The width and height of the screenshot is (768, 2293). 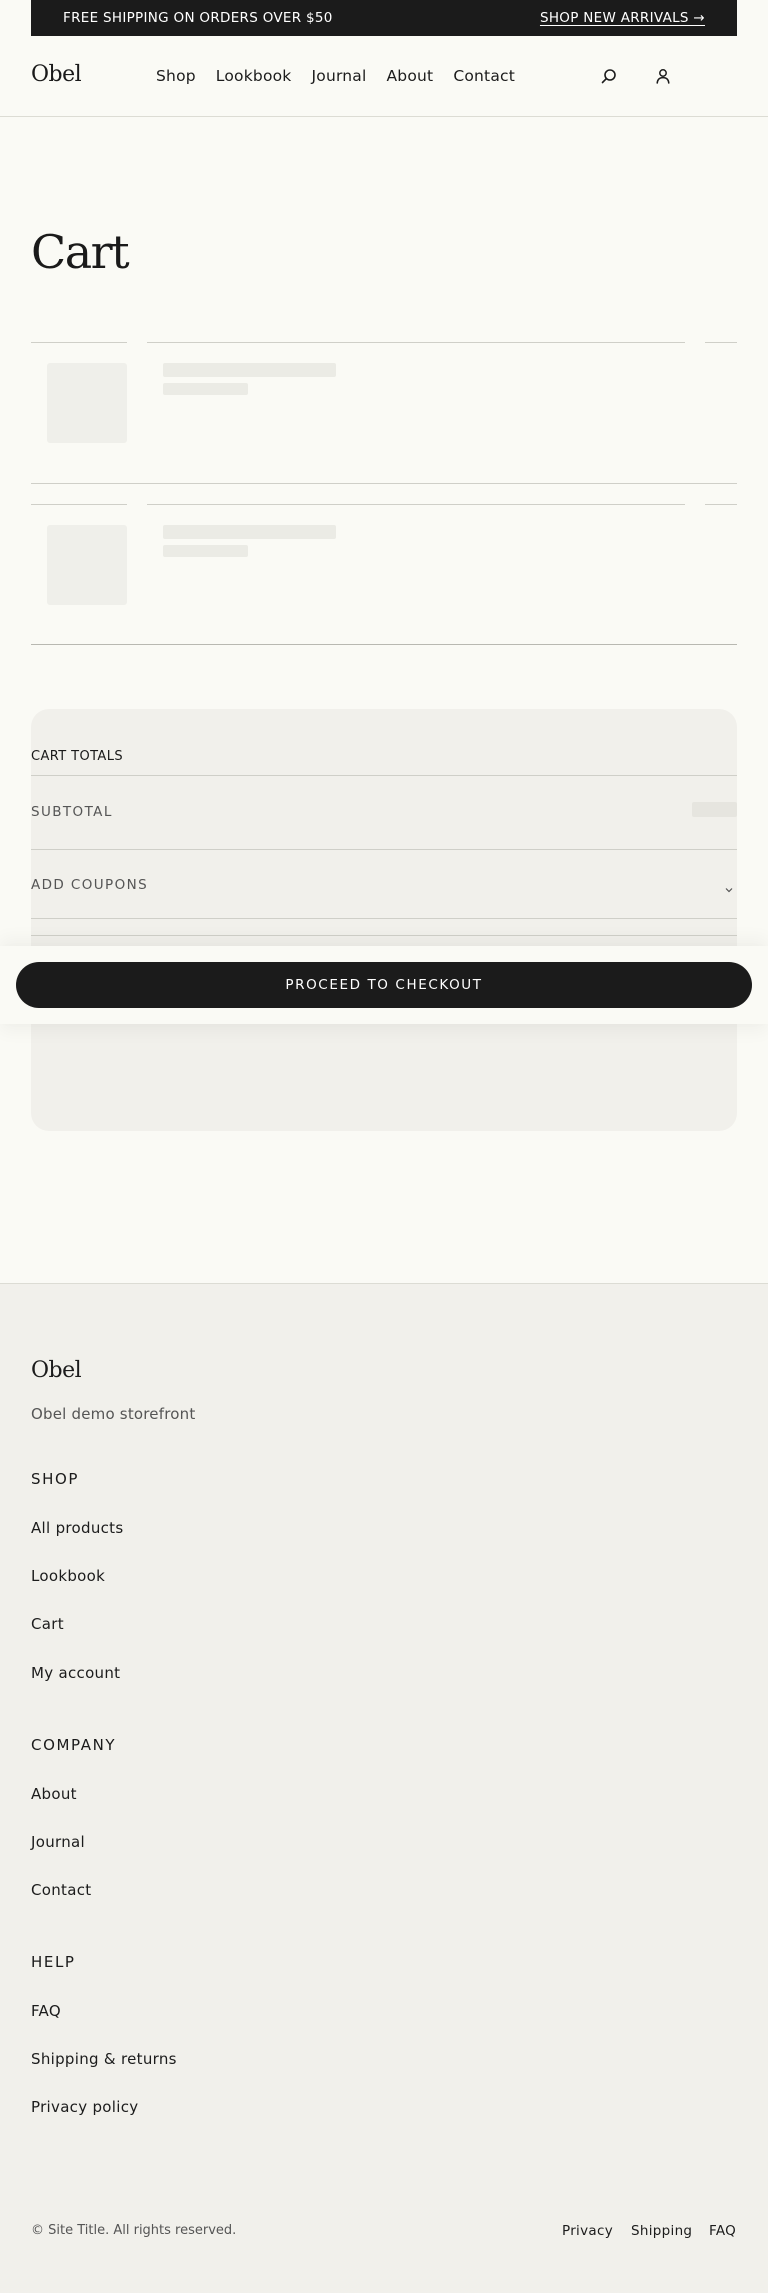 What do you see at coordinates (80, 252) in the screenshot?
I see `page-title: Cart` at bounding box center [80, 252].